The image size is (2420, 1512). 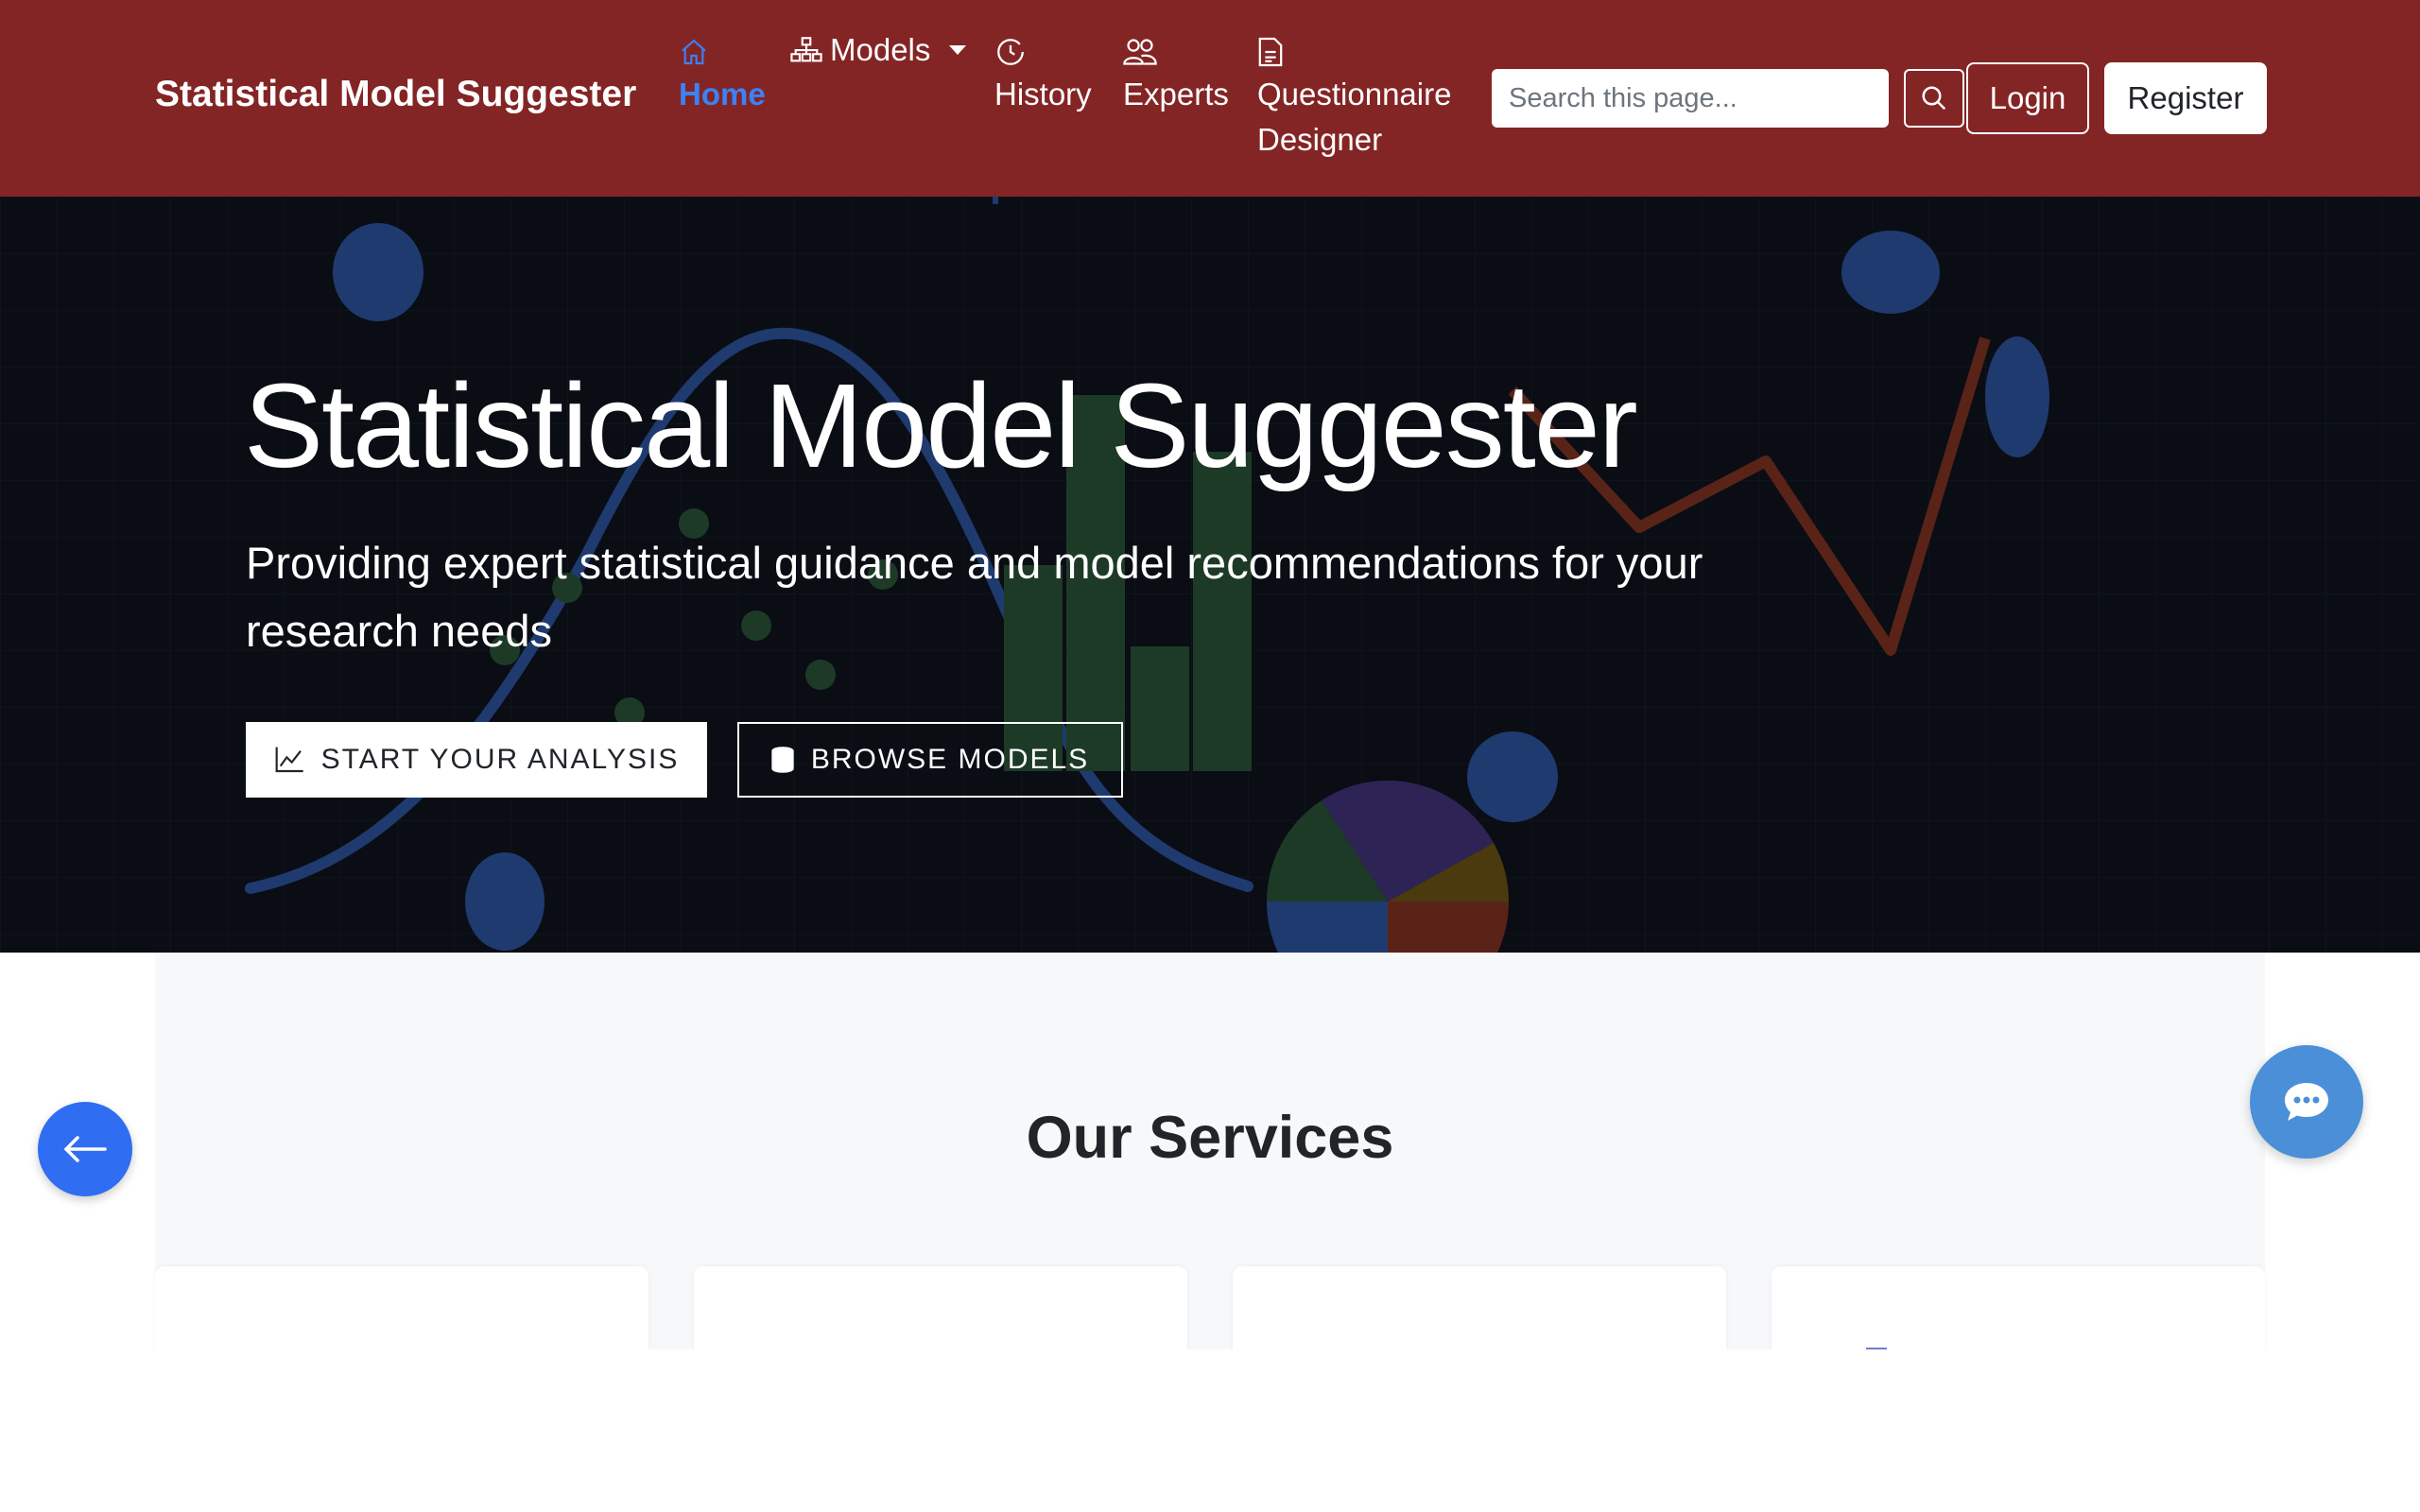 I want to click on nav-home-label: Home, so click(x=722, y=94).